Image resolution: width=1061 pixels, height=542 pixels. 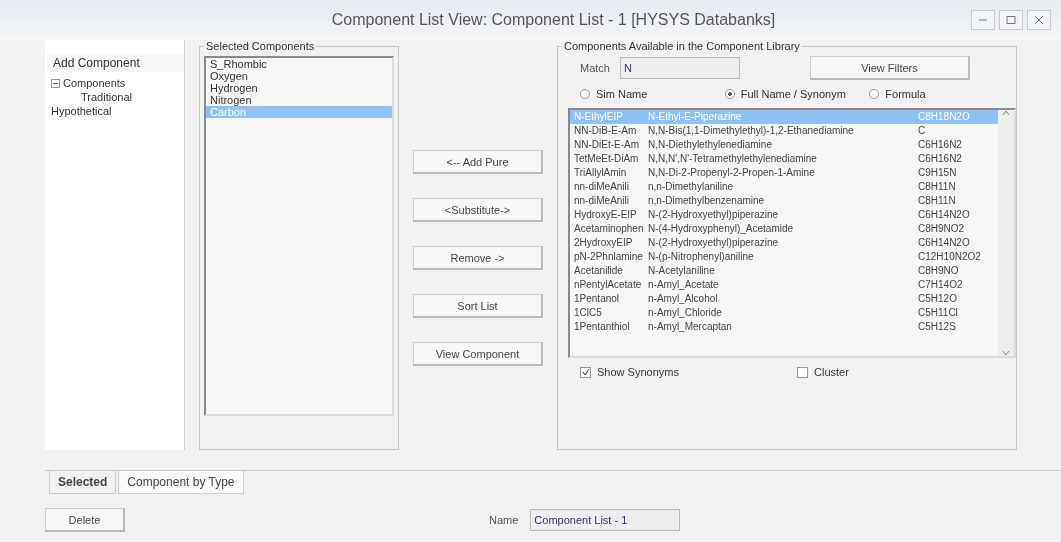 What do you see at coordinates (784, 145) in the screenshot?
I see `table-row: NN-DiEt-E-Am N,N-Diethylethylenediamine C6H16N2` at bounding box center [784, 145].